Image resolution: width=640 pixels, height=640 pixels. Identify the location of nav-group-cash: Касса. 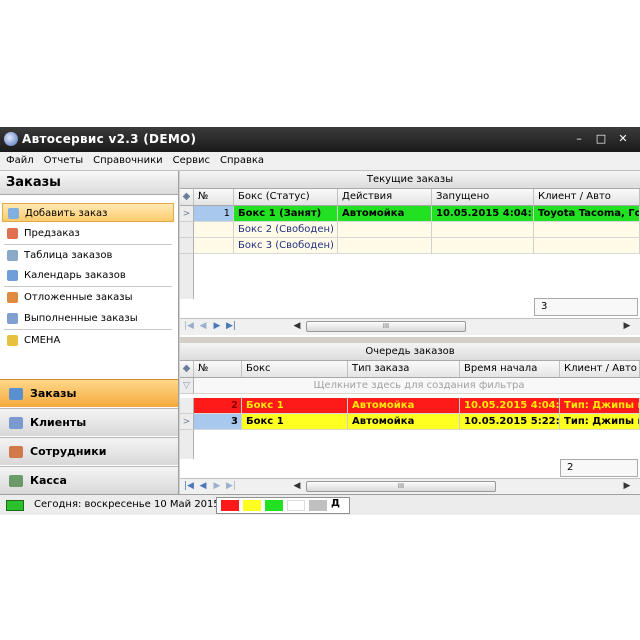
(89, 480).